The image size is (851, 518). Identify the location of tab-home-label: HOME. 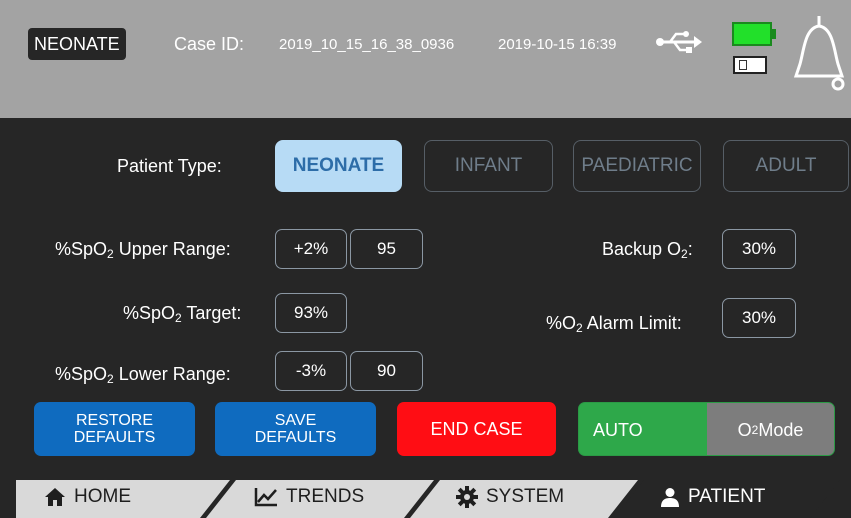
(102, 496).